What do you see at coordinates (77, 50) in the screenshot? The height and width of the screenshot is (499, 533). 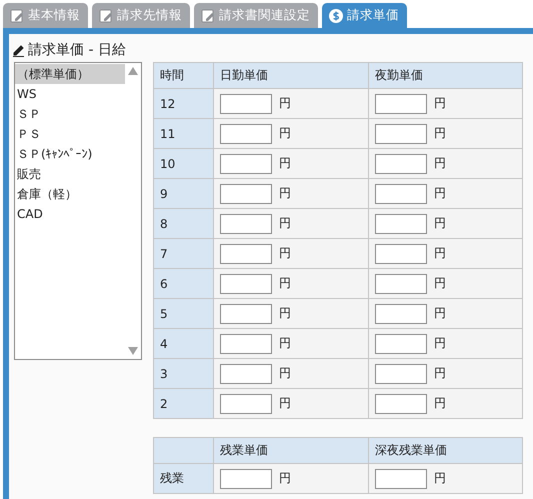 I see `section-title: 請求単価 - 日給` at bounding box center [77, 50].